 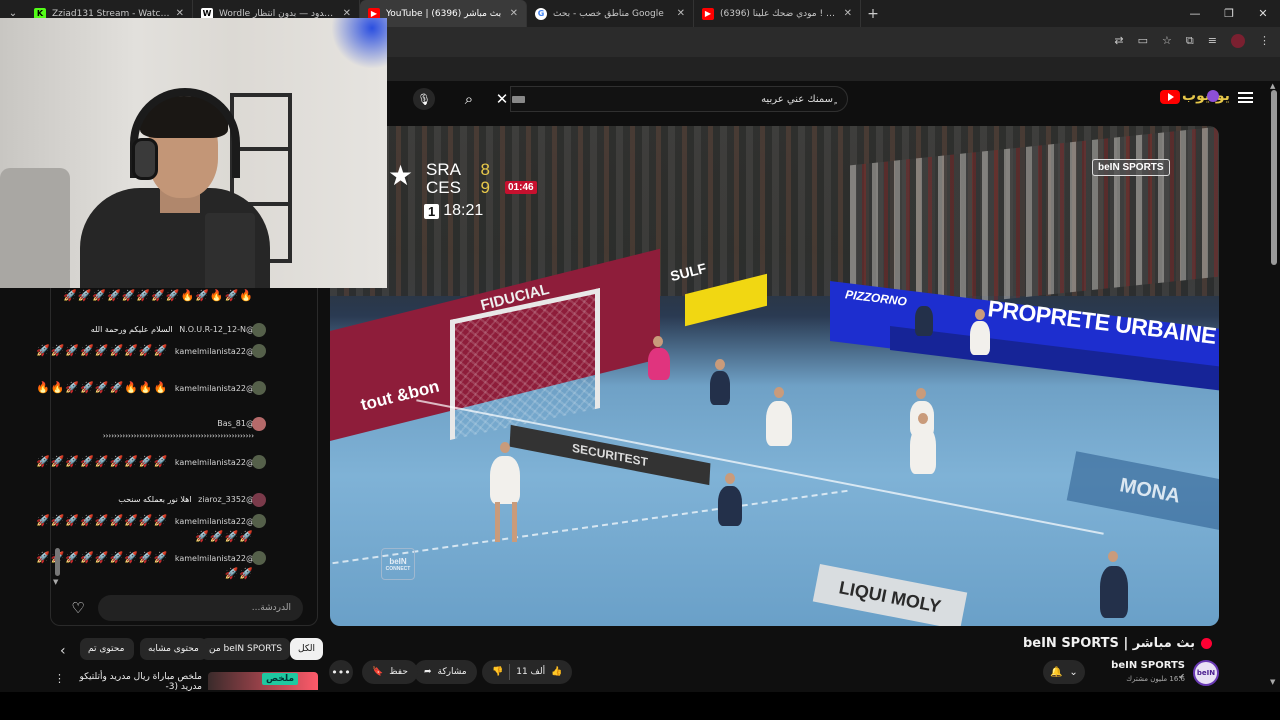 What do you see at coordinates (35, 228) in the screenshot?
I see `gaming-chair` at bounding box center [35, 228].